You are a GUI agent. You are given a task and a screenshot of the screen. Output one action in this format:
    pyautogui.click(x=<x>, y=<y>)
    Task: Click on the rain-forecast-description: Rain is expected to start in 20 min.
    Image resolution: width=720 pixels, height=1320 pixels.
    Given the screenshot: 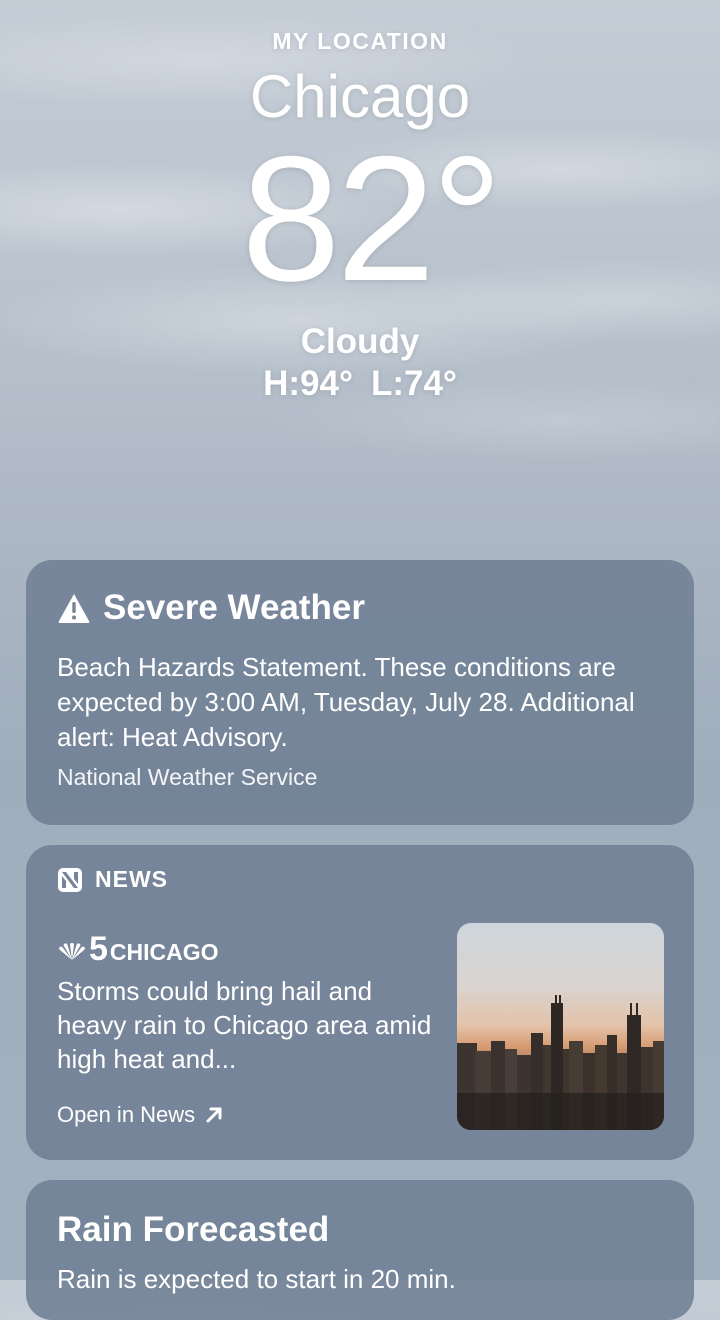 What is the action you would take?
    pyautogui.click(x=256, y=1279)
    